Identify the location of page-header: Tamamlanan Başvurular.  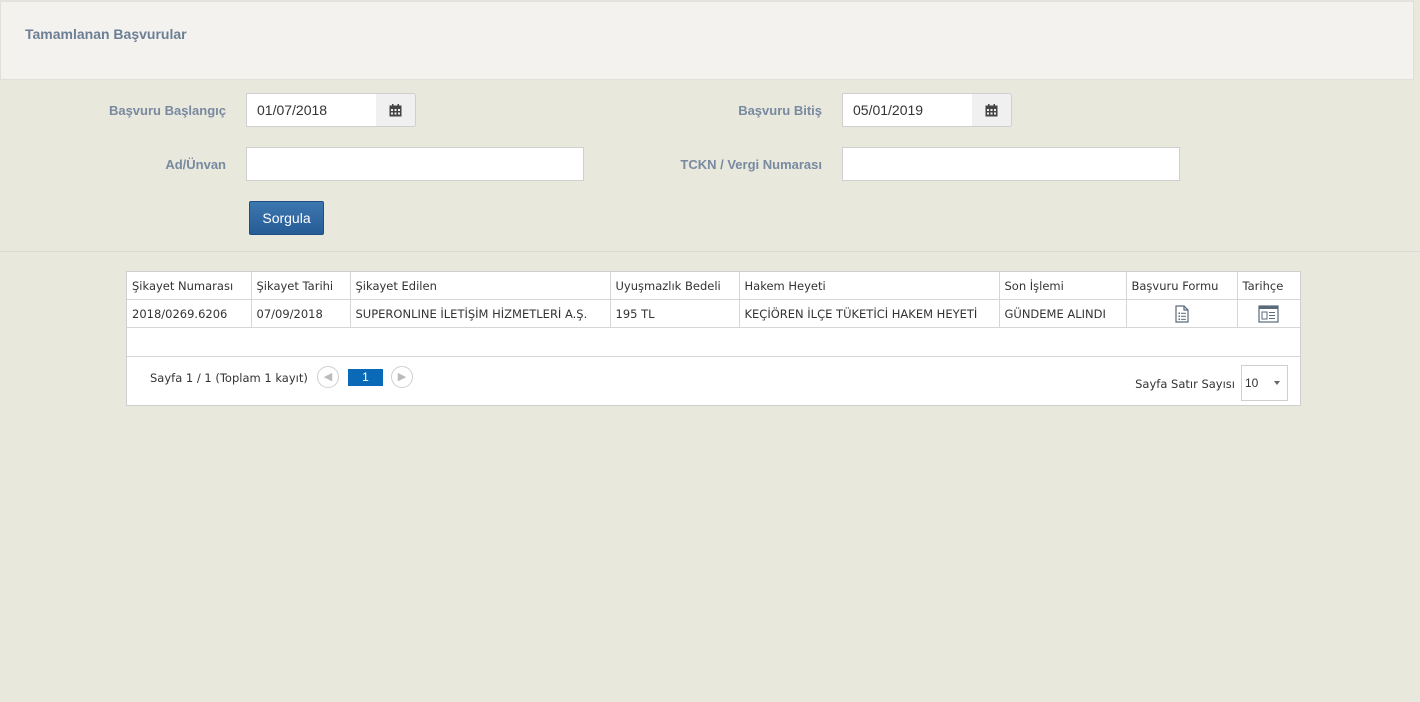
(707, 40).